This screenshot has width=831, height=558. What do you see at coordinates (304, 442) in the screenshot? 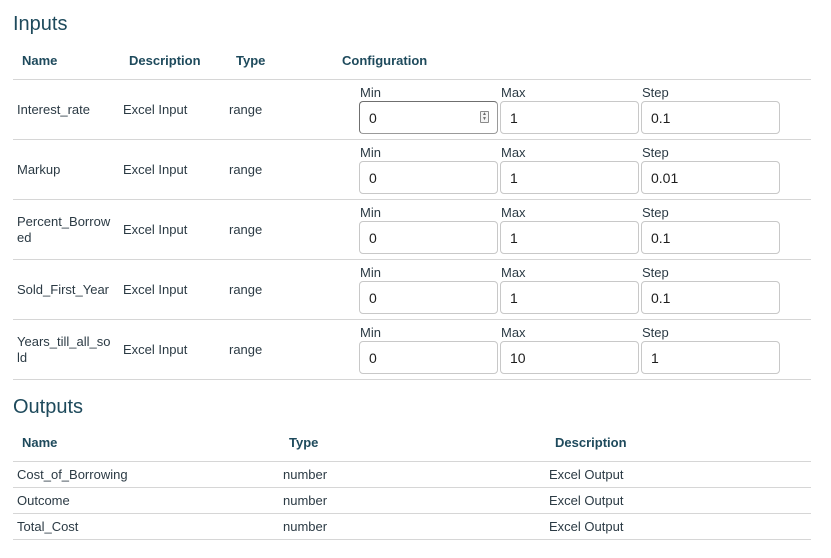
I see `outputs-header-type: Type` at bounding box center [304, 442].